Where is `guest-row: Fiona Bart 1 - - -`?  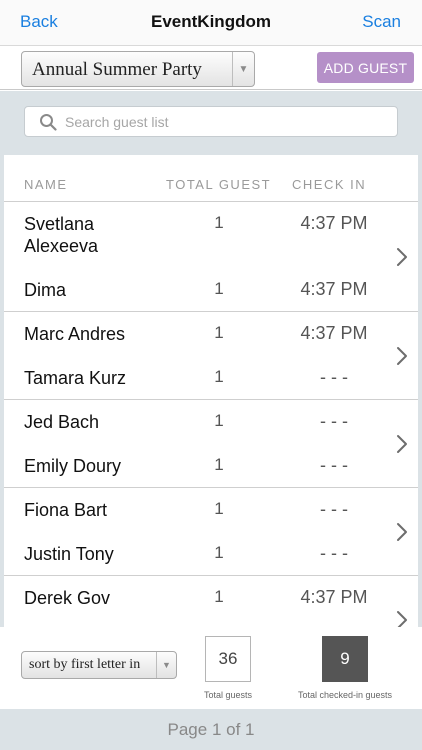
guest-row: Fiona Bart 1 - - - is located at coordinates (211, 510).